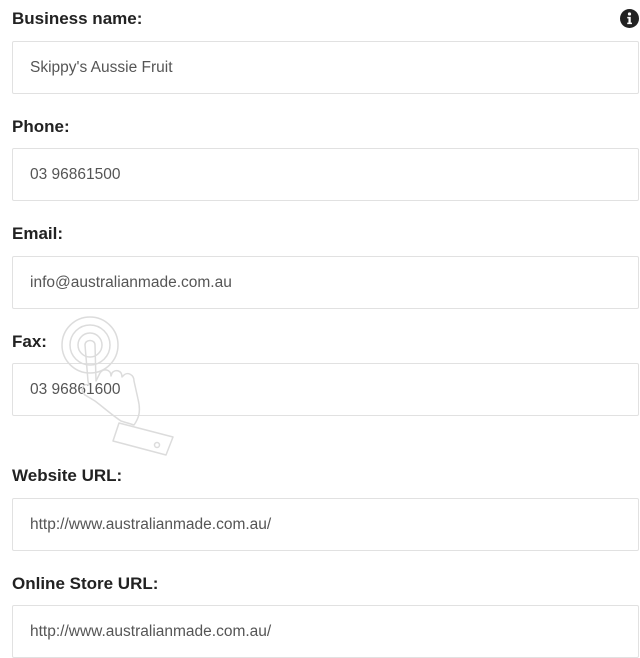 This screenshot has height=658, width=640. I want to click on email-input, so click(325, 282).